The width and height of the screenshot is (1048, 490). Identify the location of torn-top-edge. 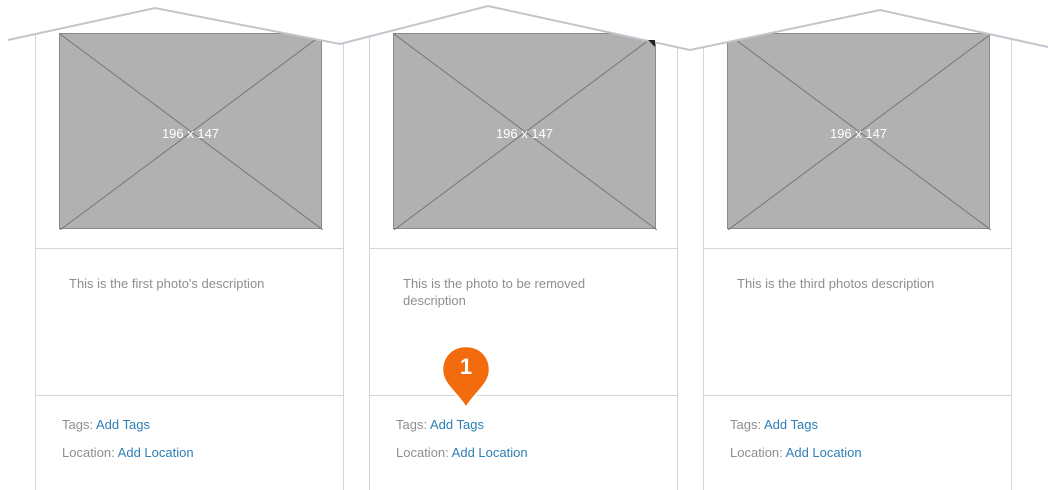
(524, 26).